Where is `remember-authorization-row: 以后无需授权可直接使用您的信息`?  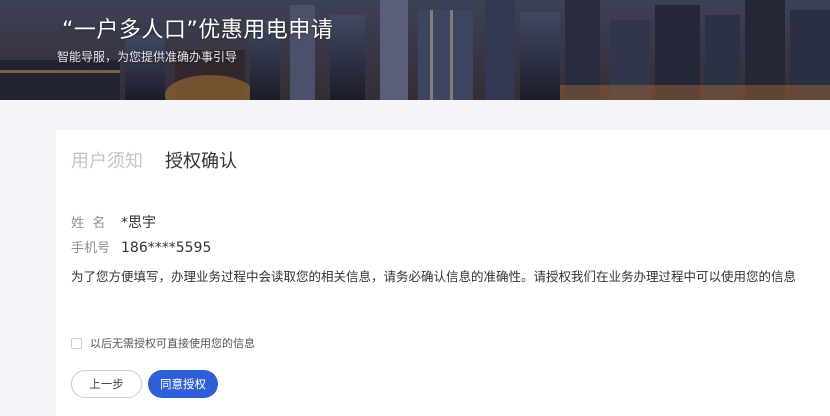 remember-authorization-row: 以后无需授权可直接使用您的信息 is located at coordinates (163, 343).